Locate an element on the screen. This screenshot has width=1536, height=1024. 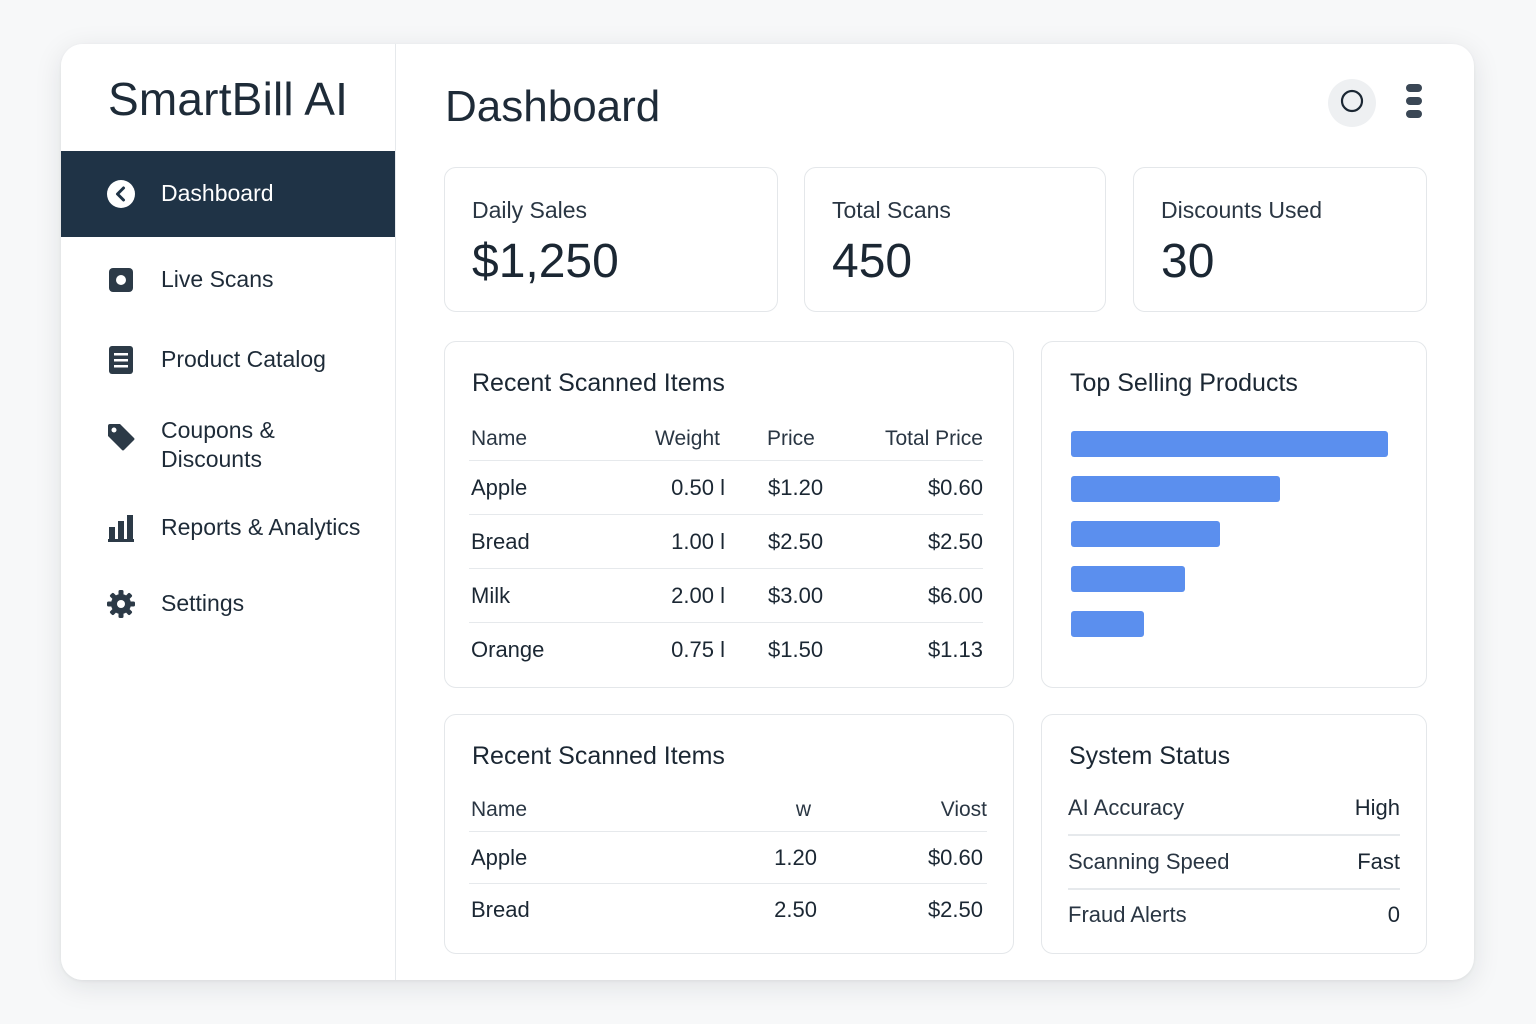
chevron-left-circle-icon is located at coordinates (121, 194).